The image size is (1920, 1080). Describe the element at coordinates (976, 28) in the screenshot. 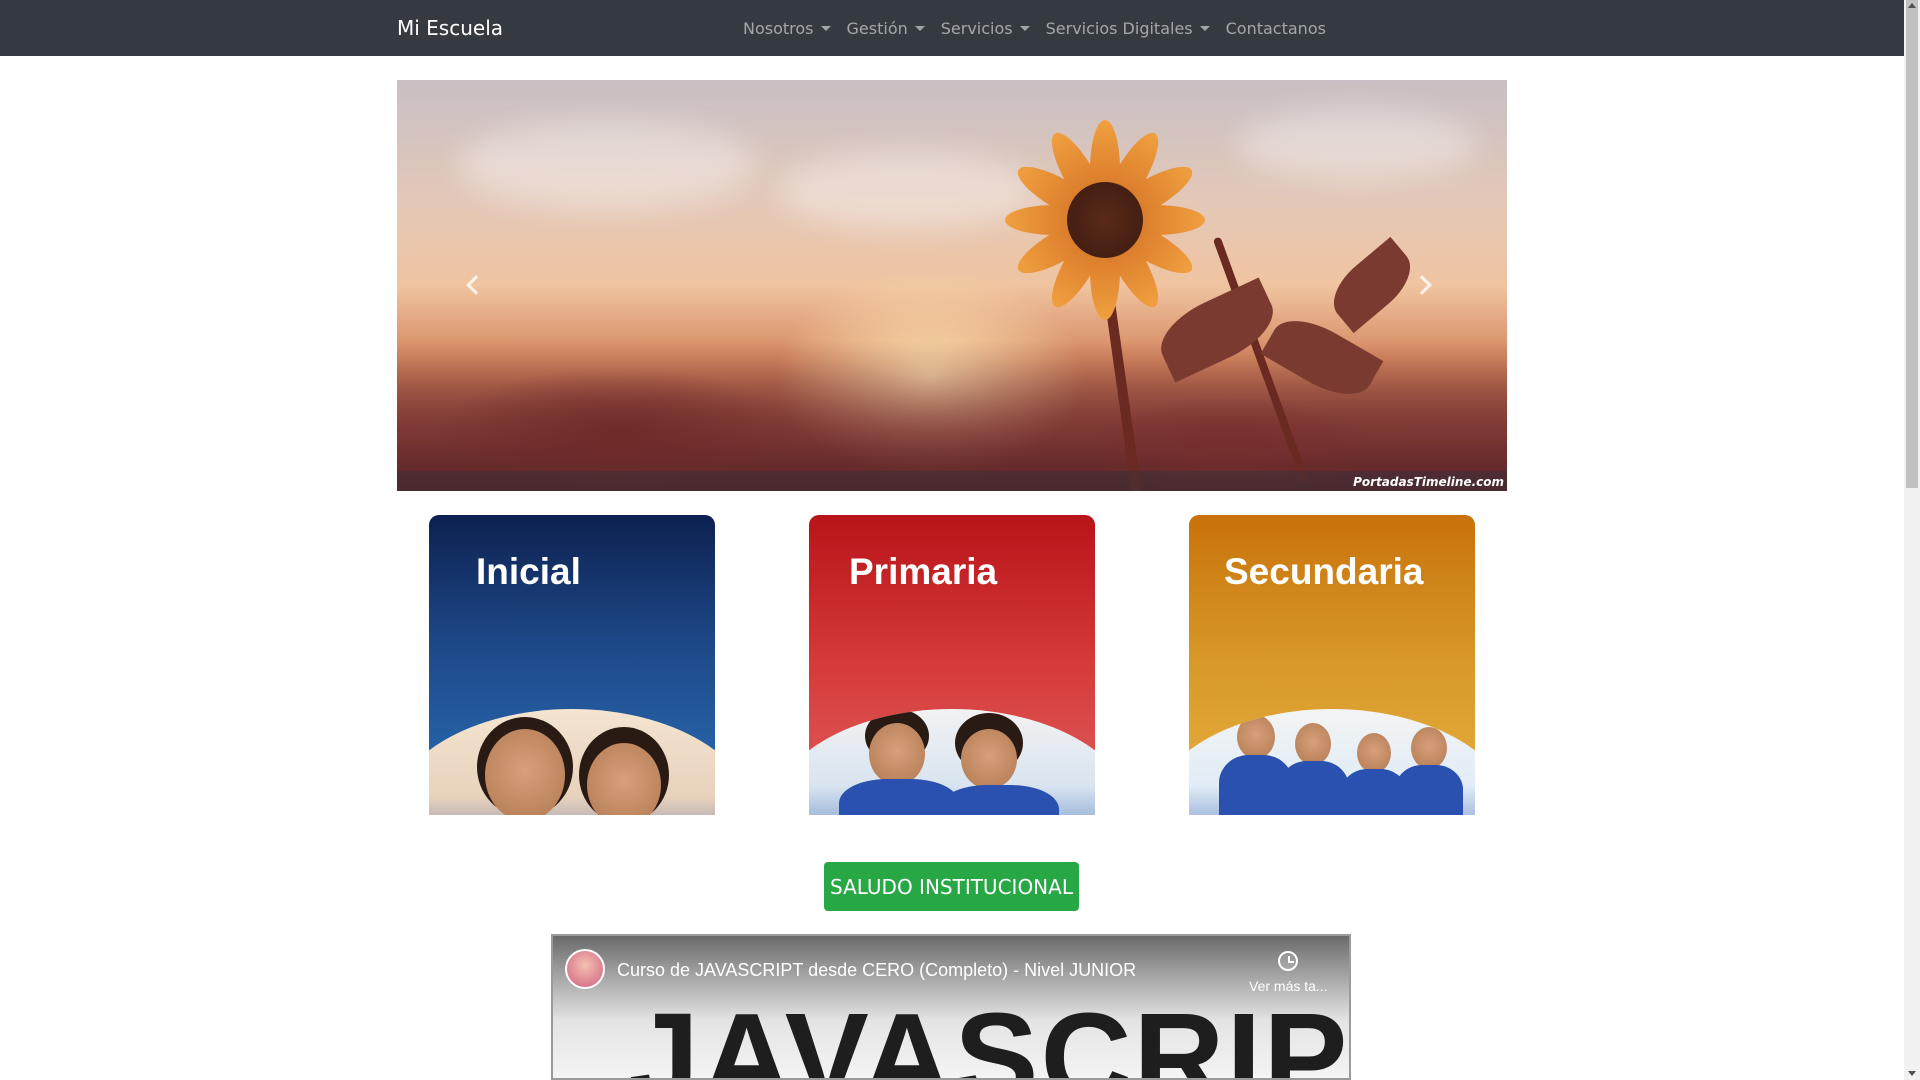

I see `nav-item-label: Servicios` at that location.